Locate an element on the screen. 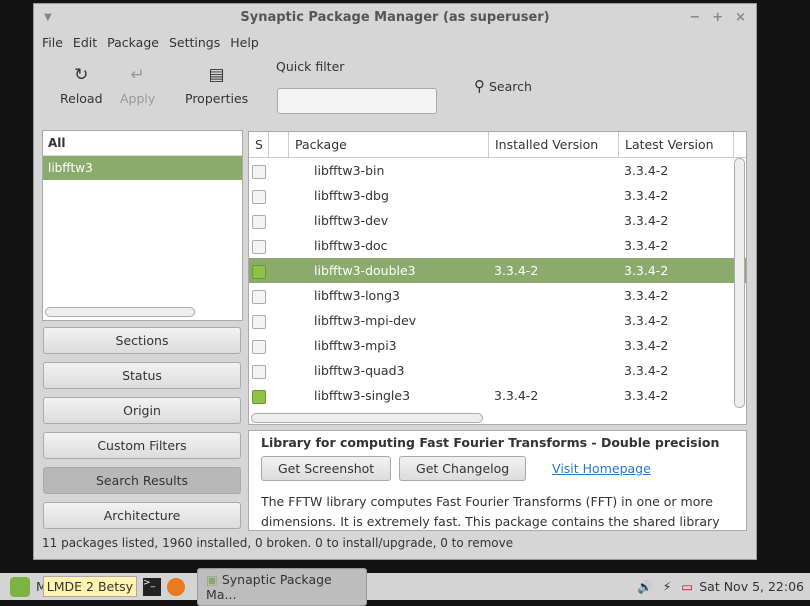 The image size is (810, 606). firefox-icon is located at coordinates (176, 586).